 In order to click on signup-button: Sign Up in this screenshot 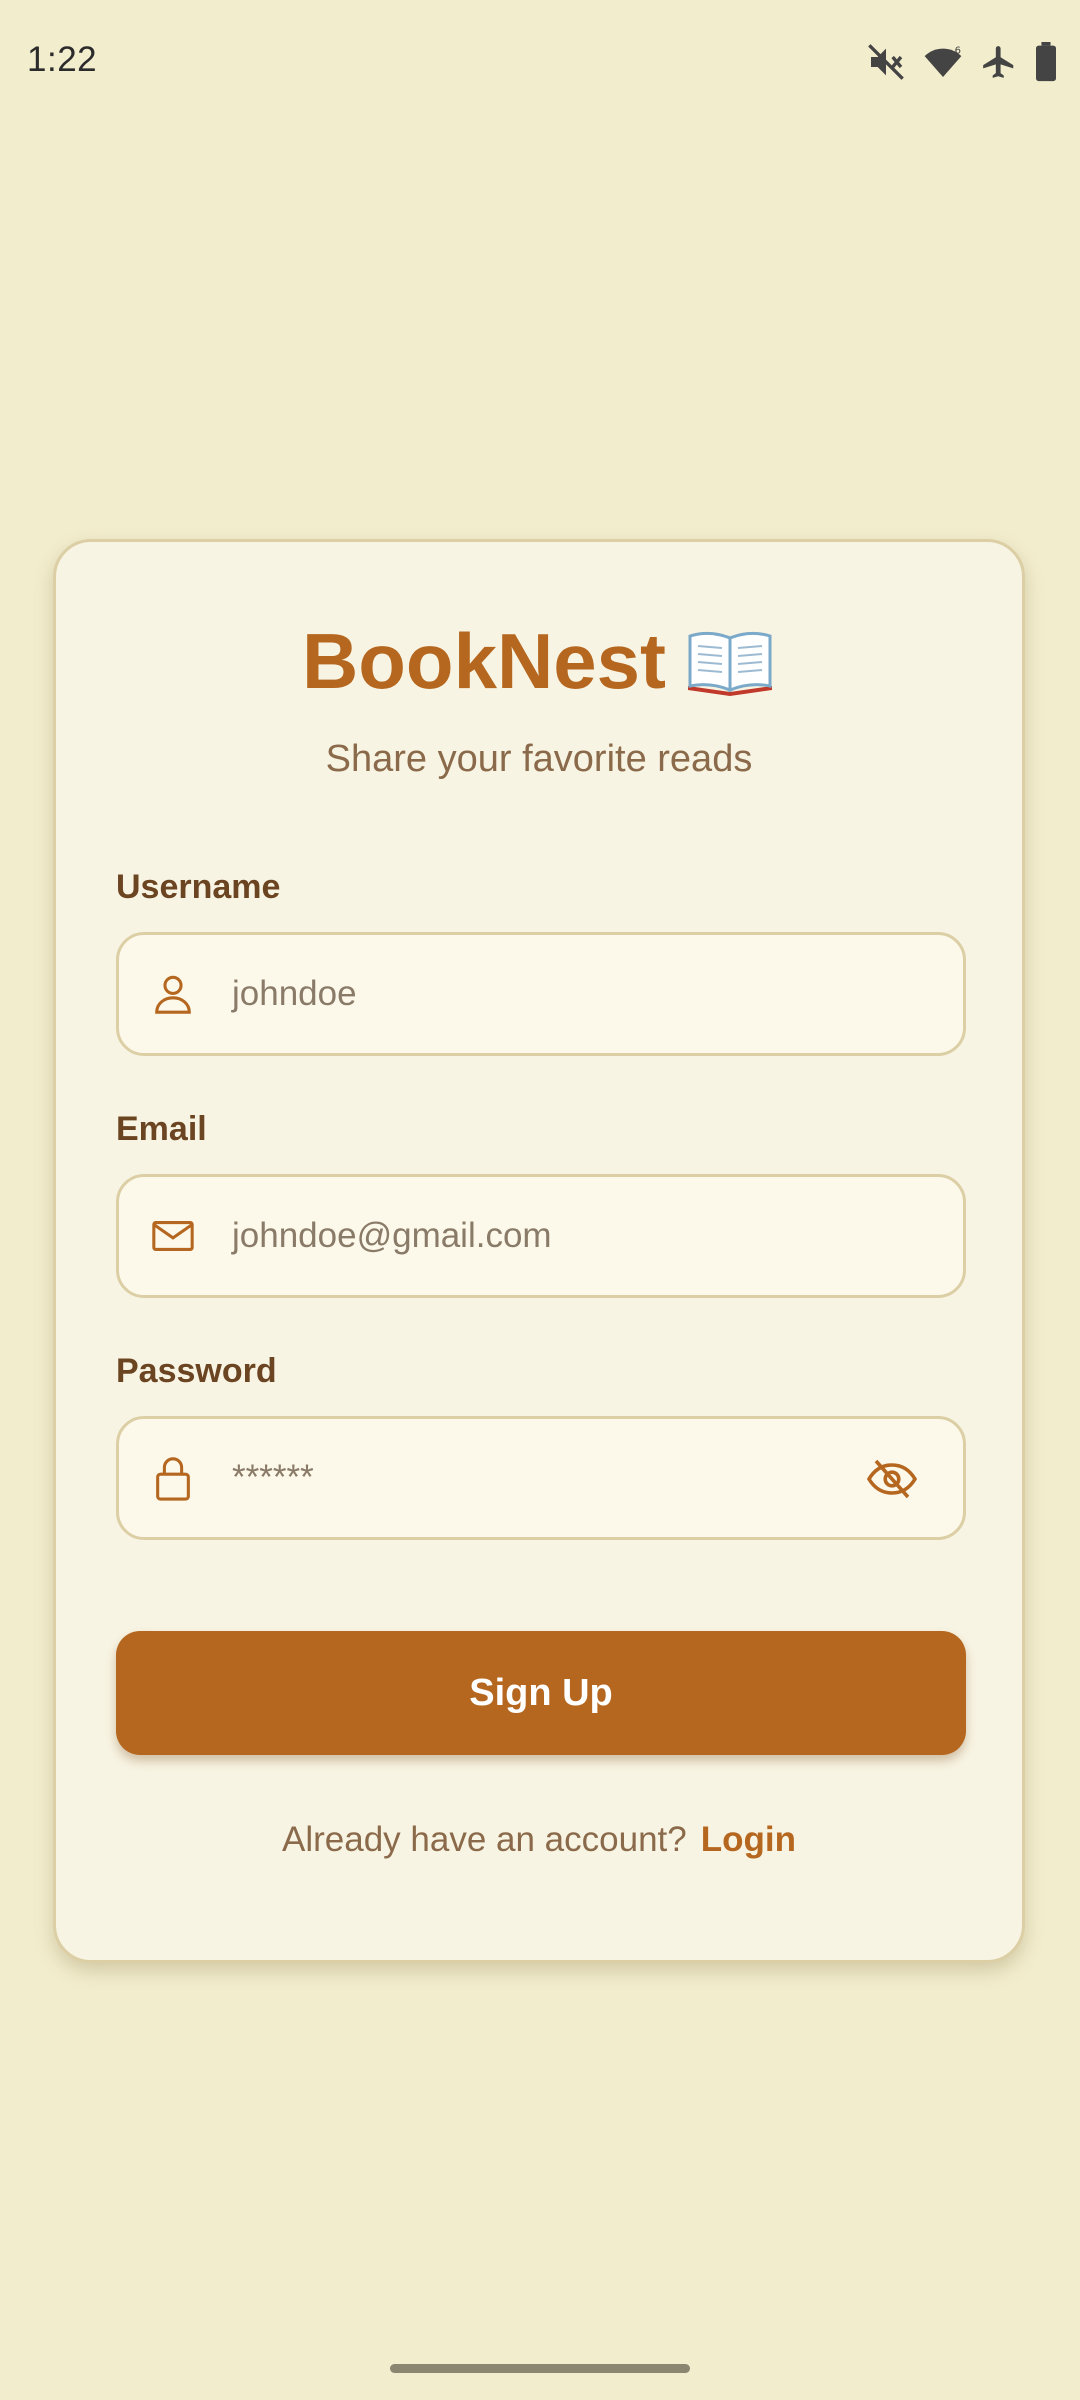, I will do `click(541, 1693)`.